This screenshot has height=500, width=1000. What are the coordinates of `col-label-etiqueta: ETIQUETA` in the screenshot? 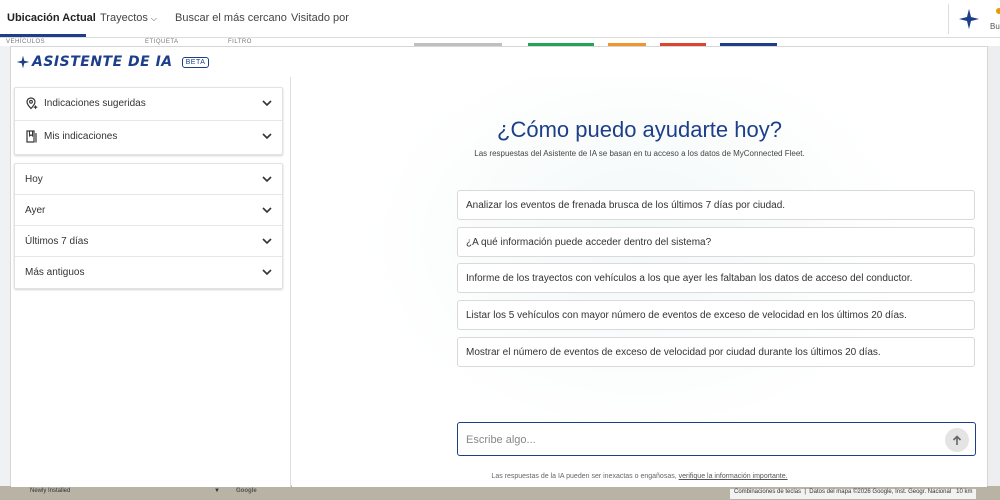 It's located at (162, 42).